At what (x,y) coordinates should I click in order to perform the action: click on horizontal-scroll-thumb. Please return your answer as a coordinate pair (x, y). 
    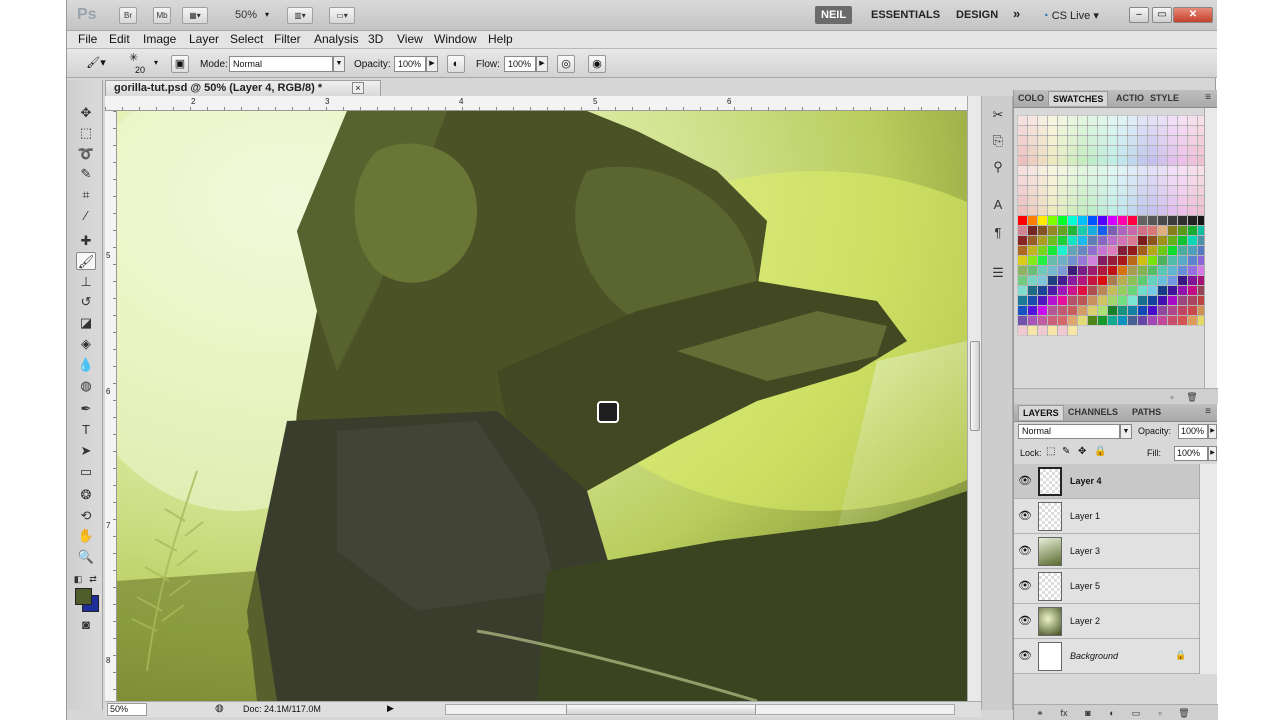
    Looking at the image, I should click on (661, 709).